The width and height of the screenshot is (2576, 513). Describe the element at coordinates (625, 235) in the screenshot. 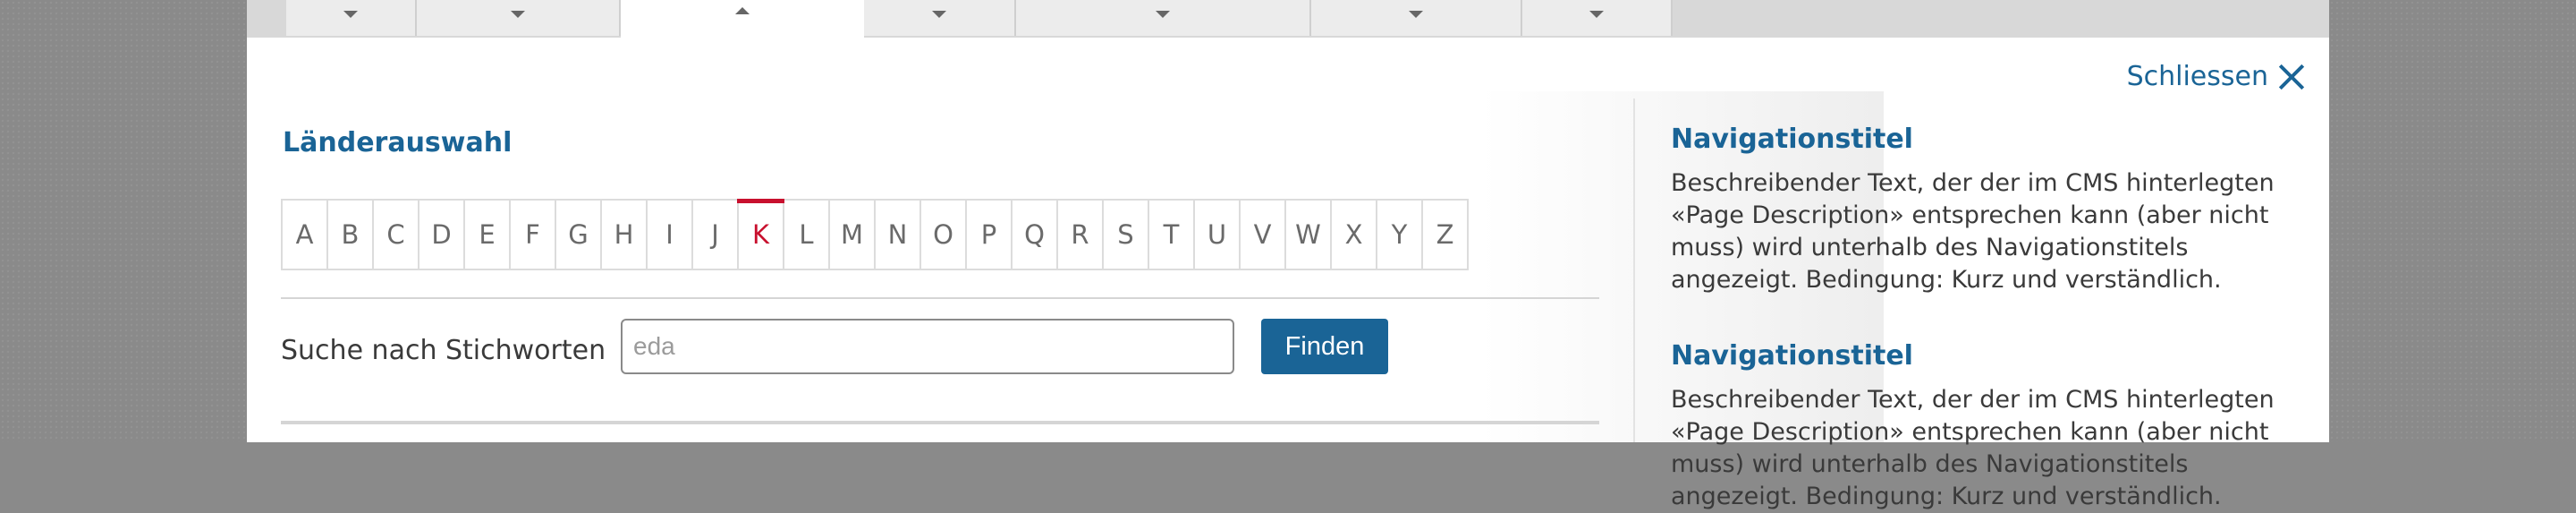

I see `letter-h: H` at that location.